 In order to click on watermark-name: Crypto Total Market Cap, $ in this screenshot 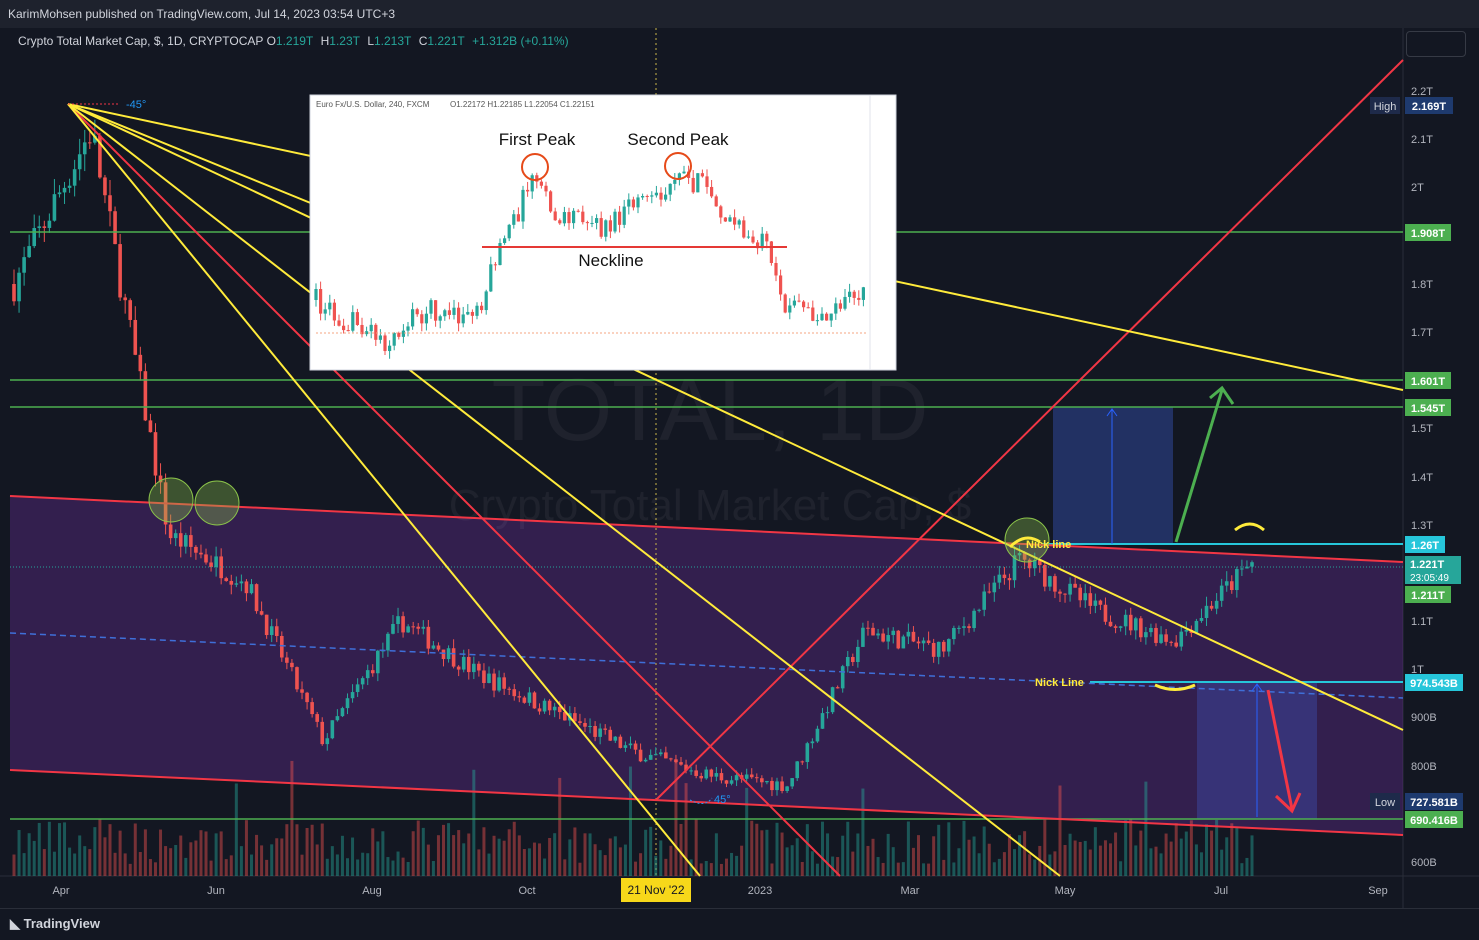, I will do `click(710, 505)`.